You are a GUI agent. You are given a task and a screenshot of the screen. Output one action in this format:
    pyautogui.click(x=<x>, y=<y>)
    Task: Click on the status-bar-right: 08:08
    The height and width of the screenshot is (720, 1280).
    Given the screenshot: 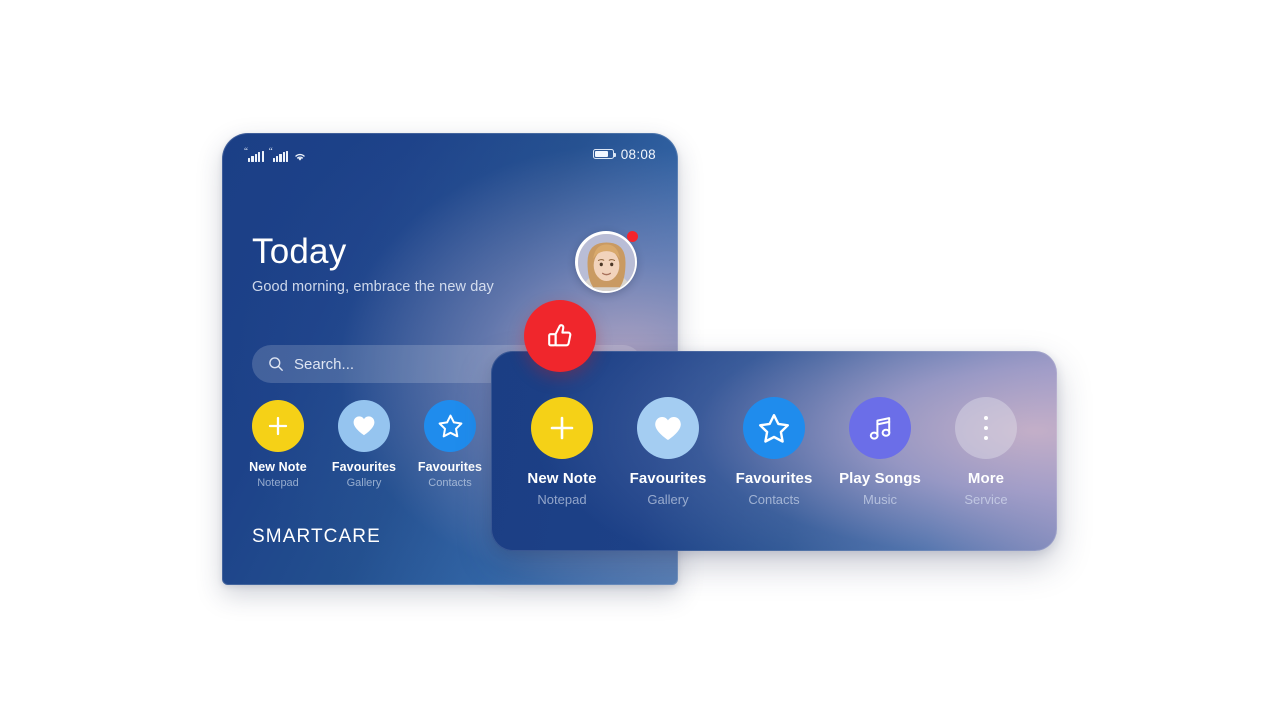 What is the action you would take?
    pyautogui.click(x=624, y=154)
    